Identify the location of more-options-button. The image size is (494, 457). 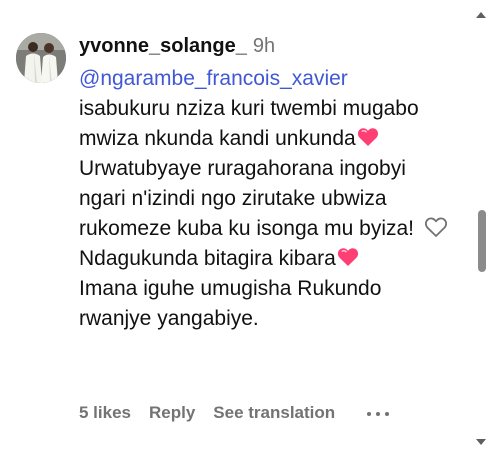
(378, 414).